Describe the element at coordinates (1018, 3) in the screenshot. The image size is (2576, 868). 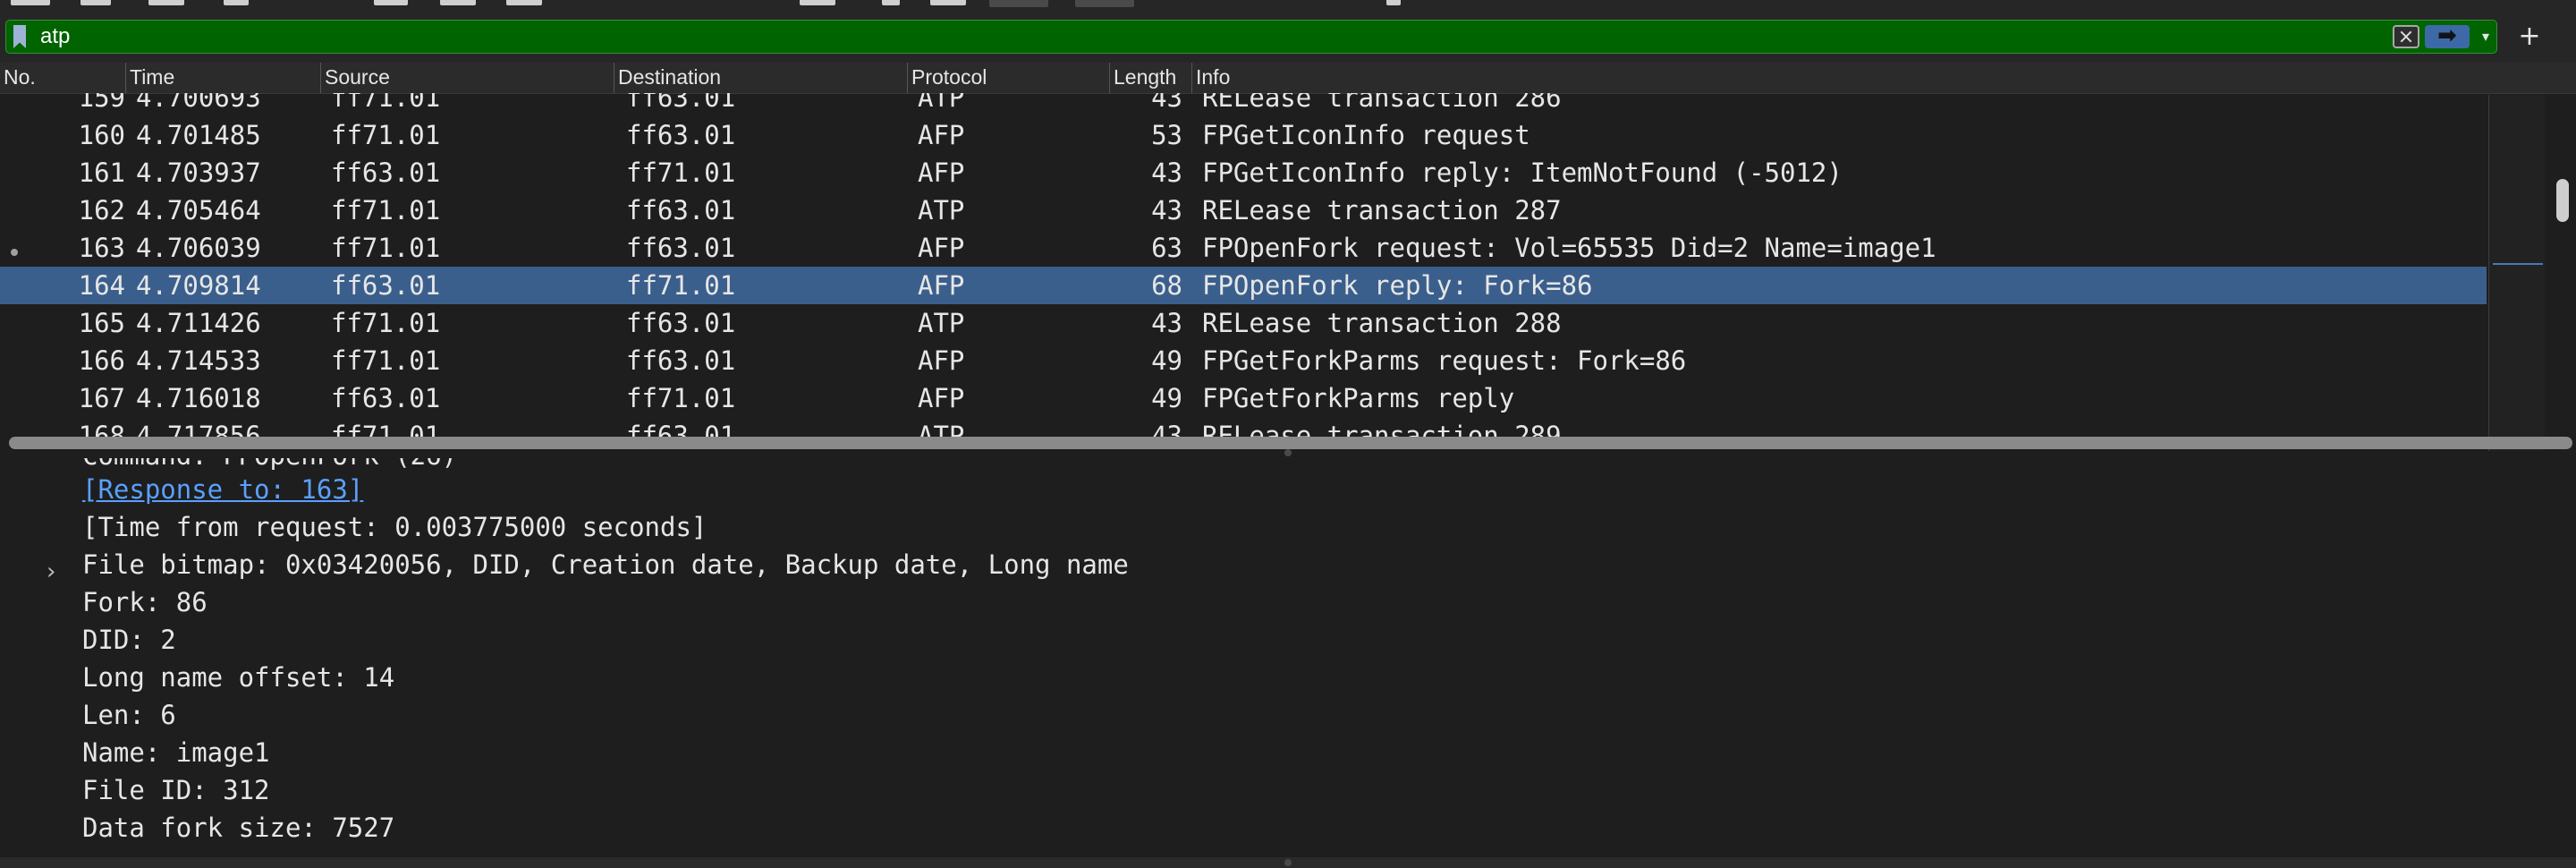
I see `toolbar-button-zoom-out` at that location.